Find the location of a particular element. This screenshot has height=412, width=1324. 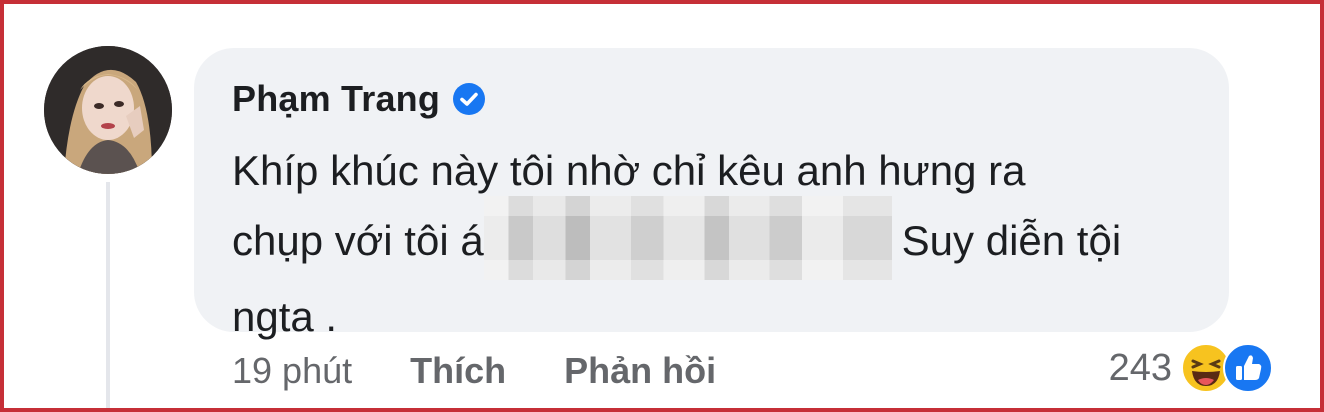

thread-line is located at coordinates (108, 295).